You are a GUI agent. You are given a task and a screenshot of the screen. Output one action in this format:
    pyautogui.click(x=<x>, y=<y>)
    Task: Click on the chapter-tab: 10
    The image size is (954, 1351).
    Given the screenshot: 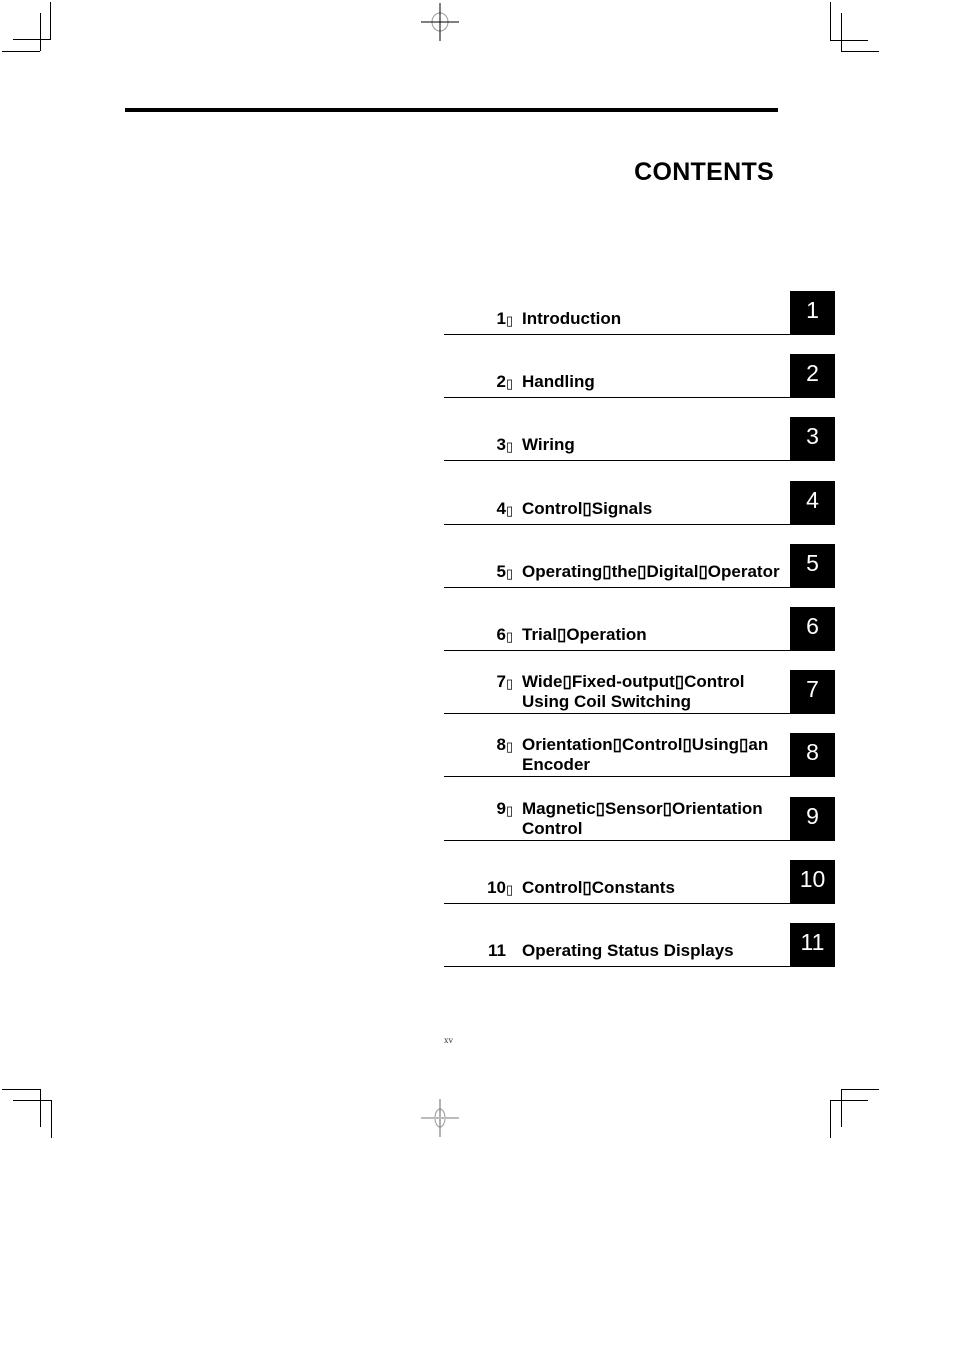 What is the action you would take?
    pyautogui.click(x=812, y=882)
    